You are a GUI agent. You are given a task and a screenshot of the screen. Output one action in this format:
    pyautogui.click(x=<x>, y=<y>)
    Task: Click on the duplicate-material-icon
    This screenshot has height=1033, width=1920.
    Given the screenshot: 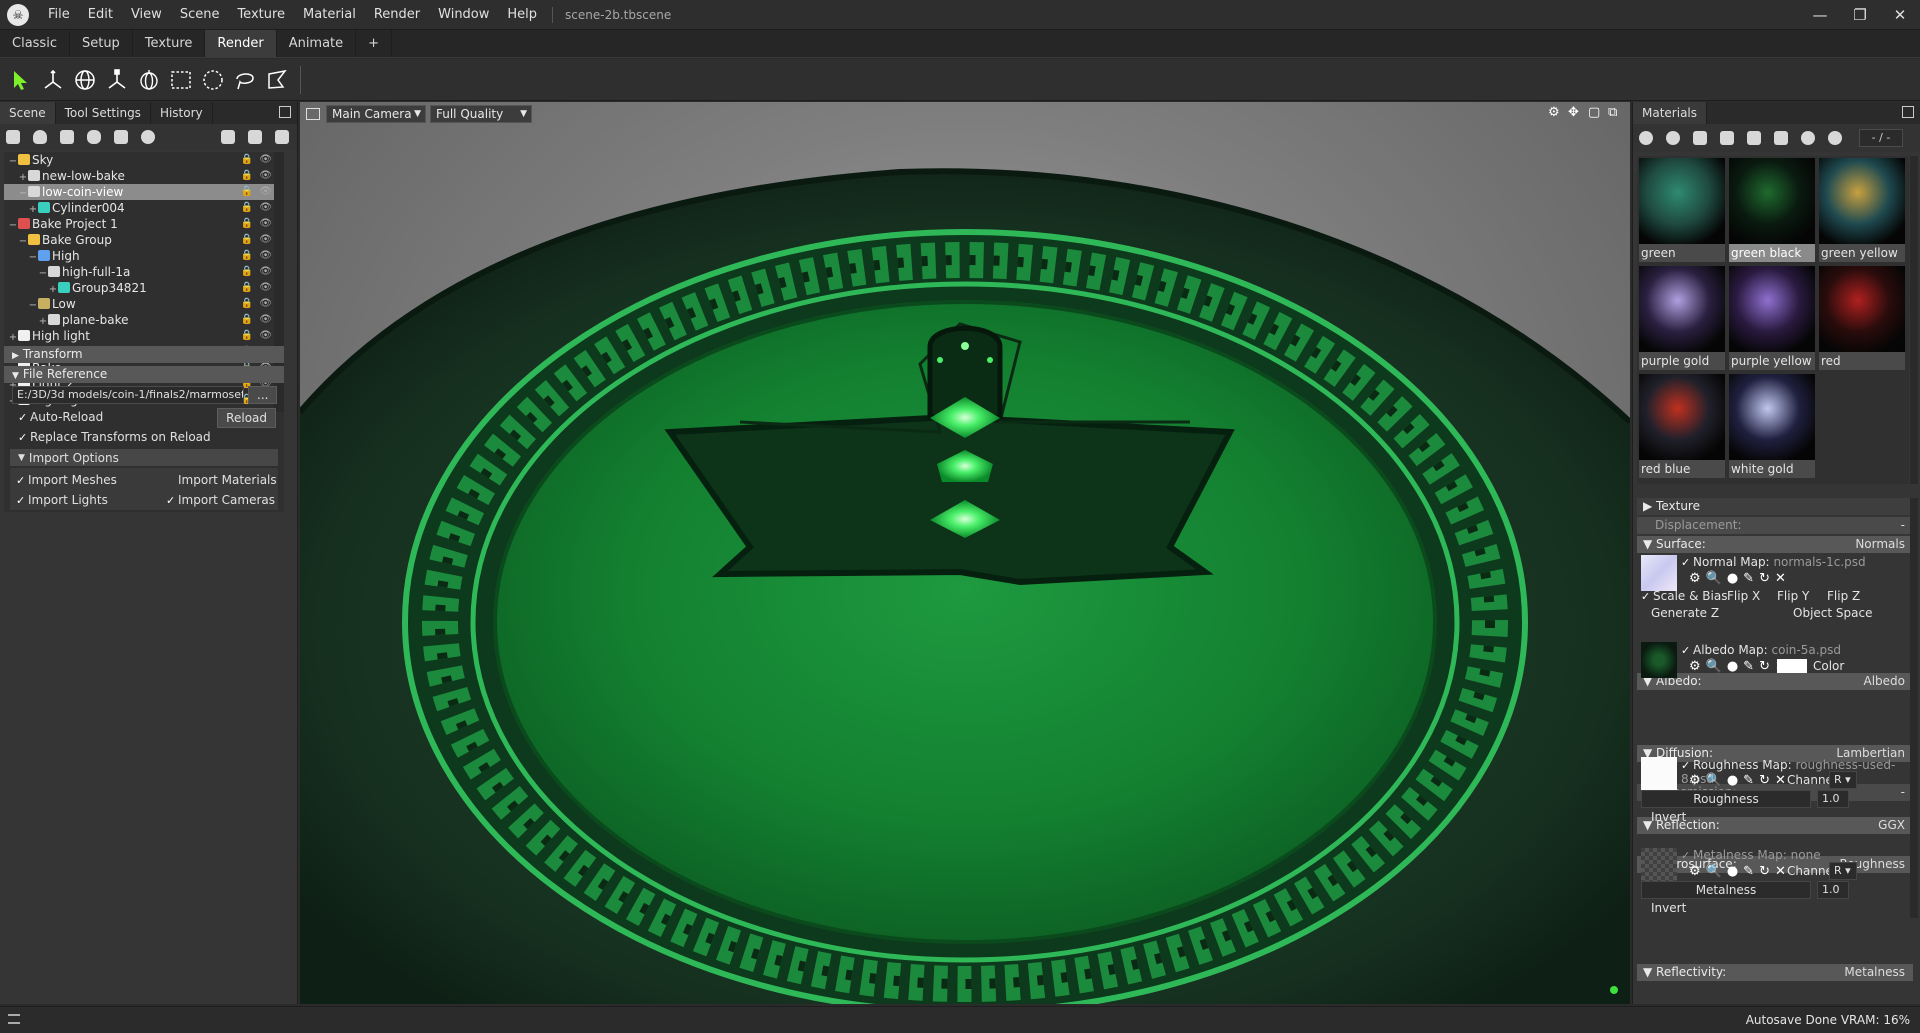 What is the action you would take?
    pyautogui.click(x=1673, y=138)
    